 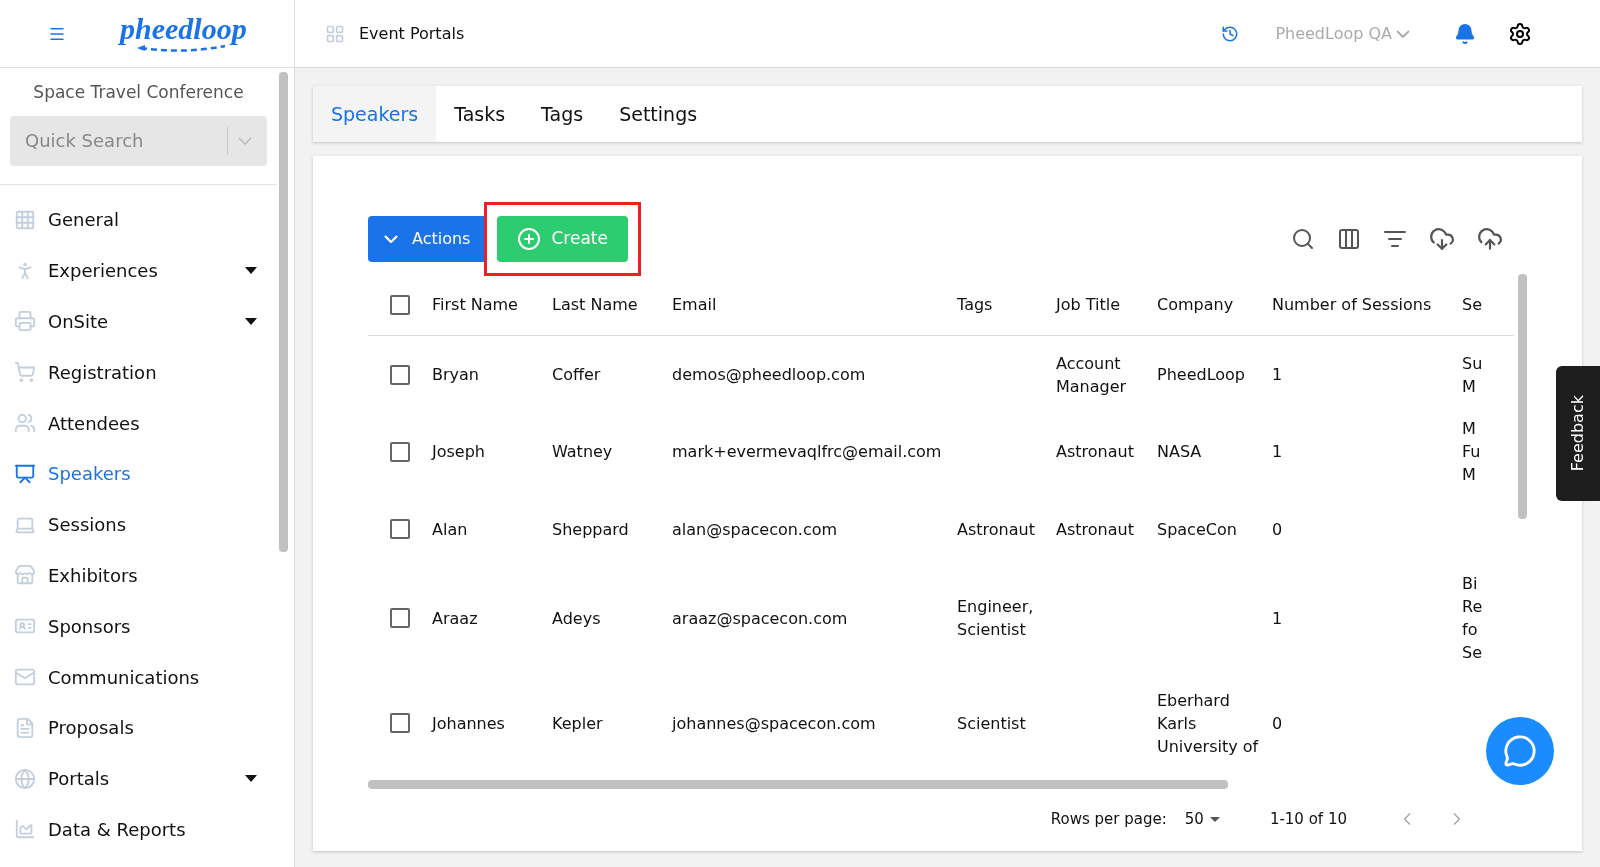 I want to click on column-header: Email, so click(x=694, y=304).